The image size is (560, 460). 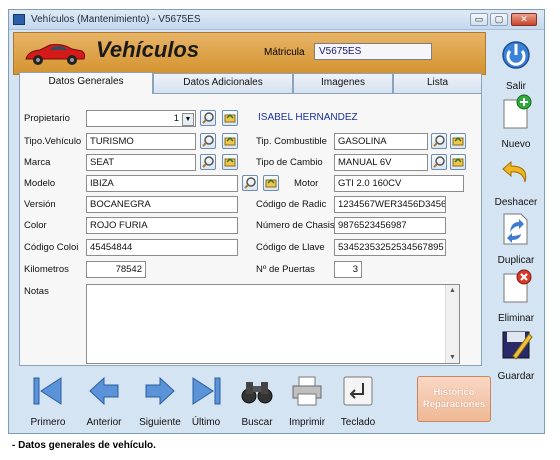 I want to click on previous-arrow-icon, so click(x=104, y=391).